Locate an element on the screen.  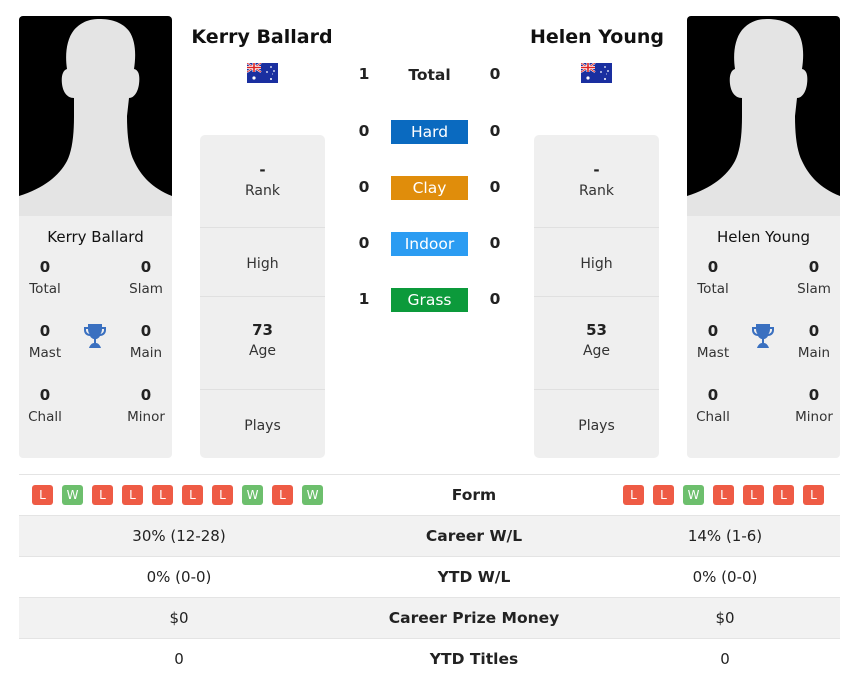
surface-badge-grass: Grass is located at coordinates (429, 300).